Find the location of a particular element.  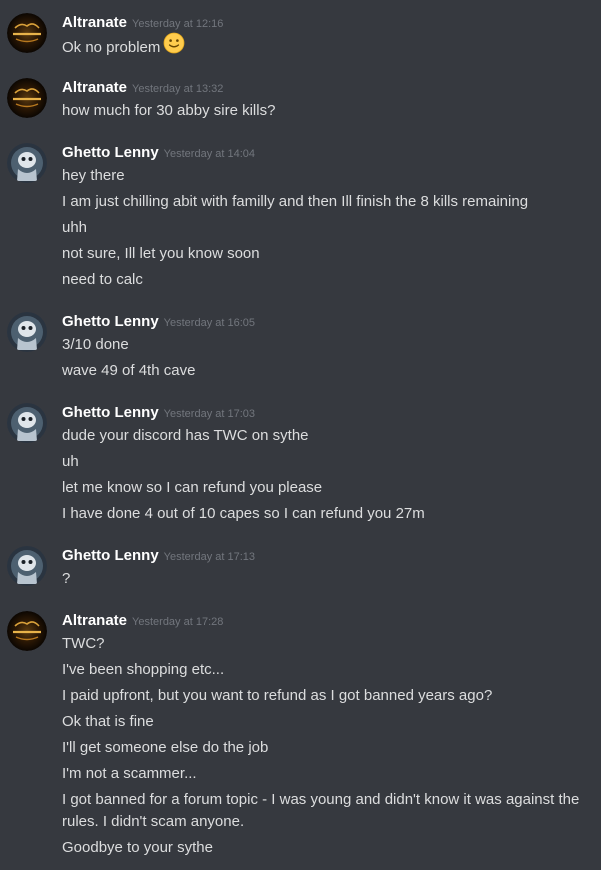

message-text: Goodbye to your sythe is located at coordinates (137, 847).